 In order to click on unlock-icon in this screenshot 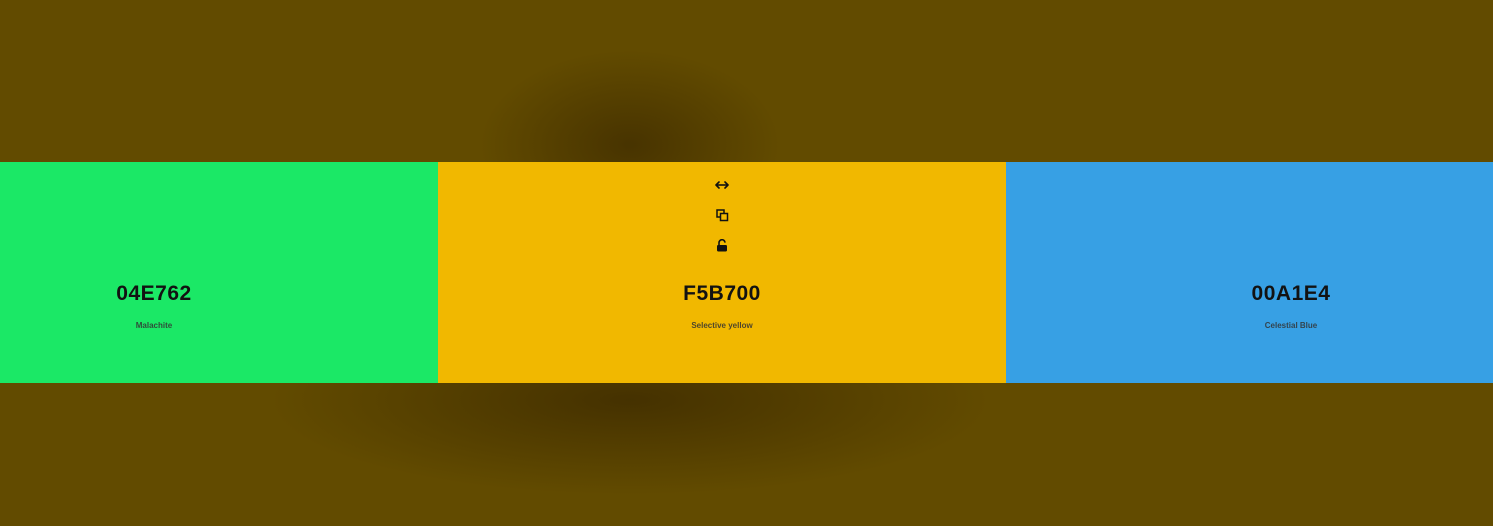, I will do `click(722, 245)`.